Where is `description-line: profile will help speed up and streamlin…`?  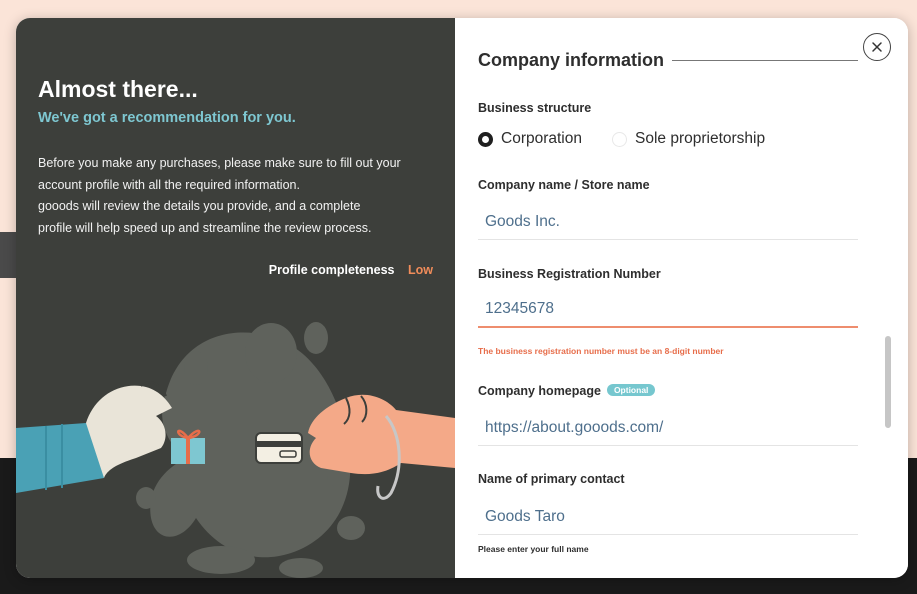
description-line: profile will help speed up and streamlin… is located at coordinates (205, 227).